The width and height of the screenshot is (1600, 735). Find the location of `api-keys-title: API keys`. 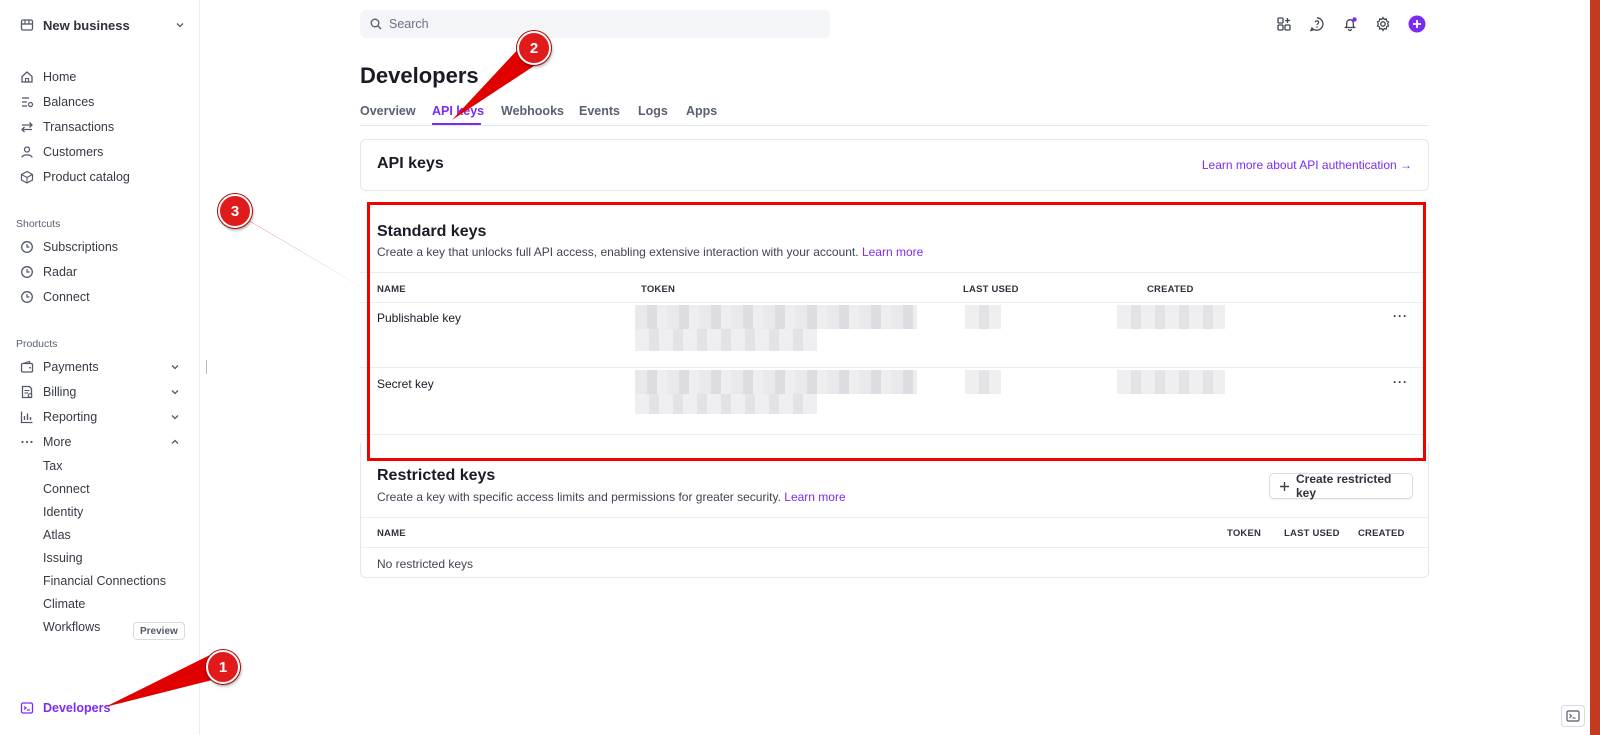

api-keys-title: API keys is located at coordinates (410, 163).